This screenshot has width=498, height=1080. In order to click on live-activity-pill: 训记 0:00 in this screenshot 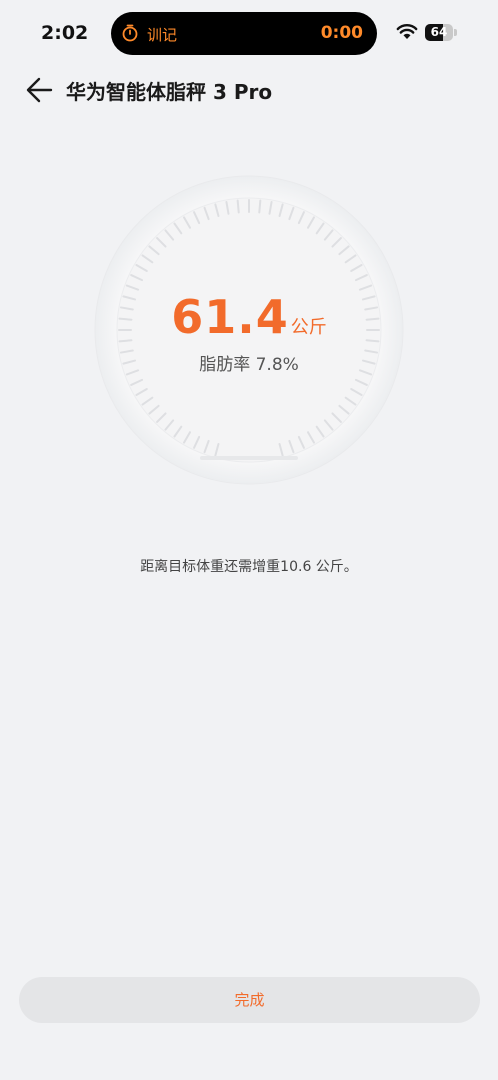, I will do `click(244, 33)`.